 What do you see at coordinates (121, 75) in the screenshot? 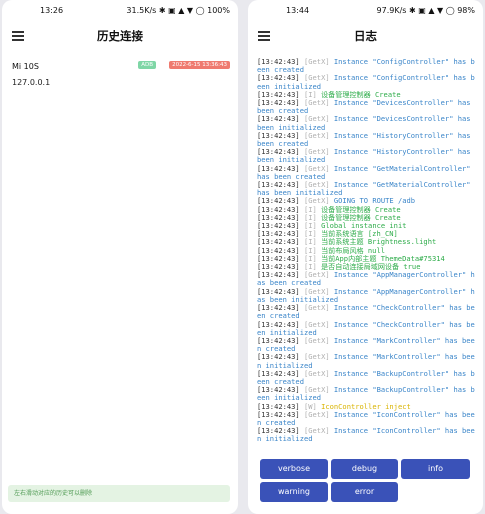
I see `history-device-item: Mi 10S 127.0.0.1 ADB 2022-6-15 13:36:43` at bounding box center [121, 75].